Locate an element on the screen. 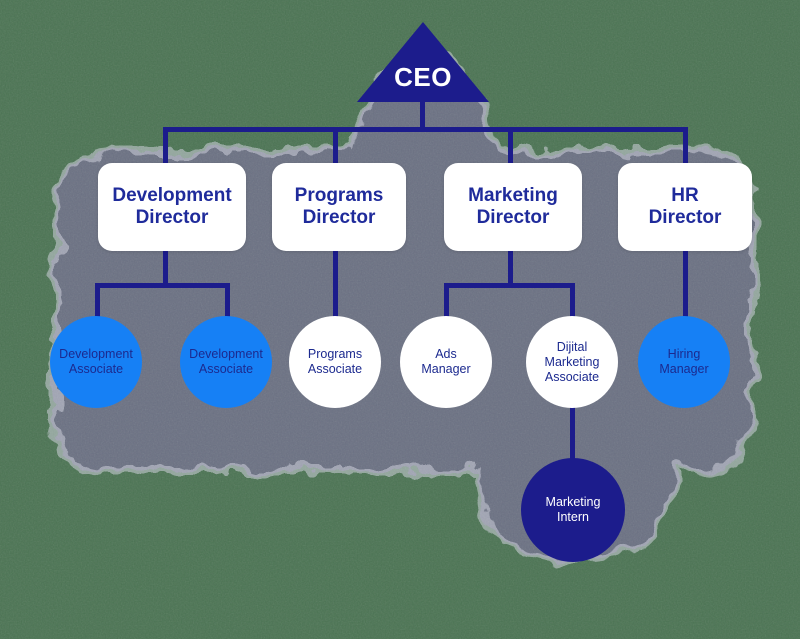  marketing-director-label: Marketing Director is located at coordinates (513, 206).